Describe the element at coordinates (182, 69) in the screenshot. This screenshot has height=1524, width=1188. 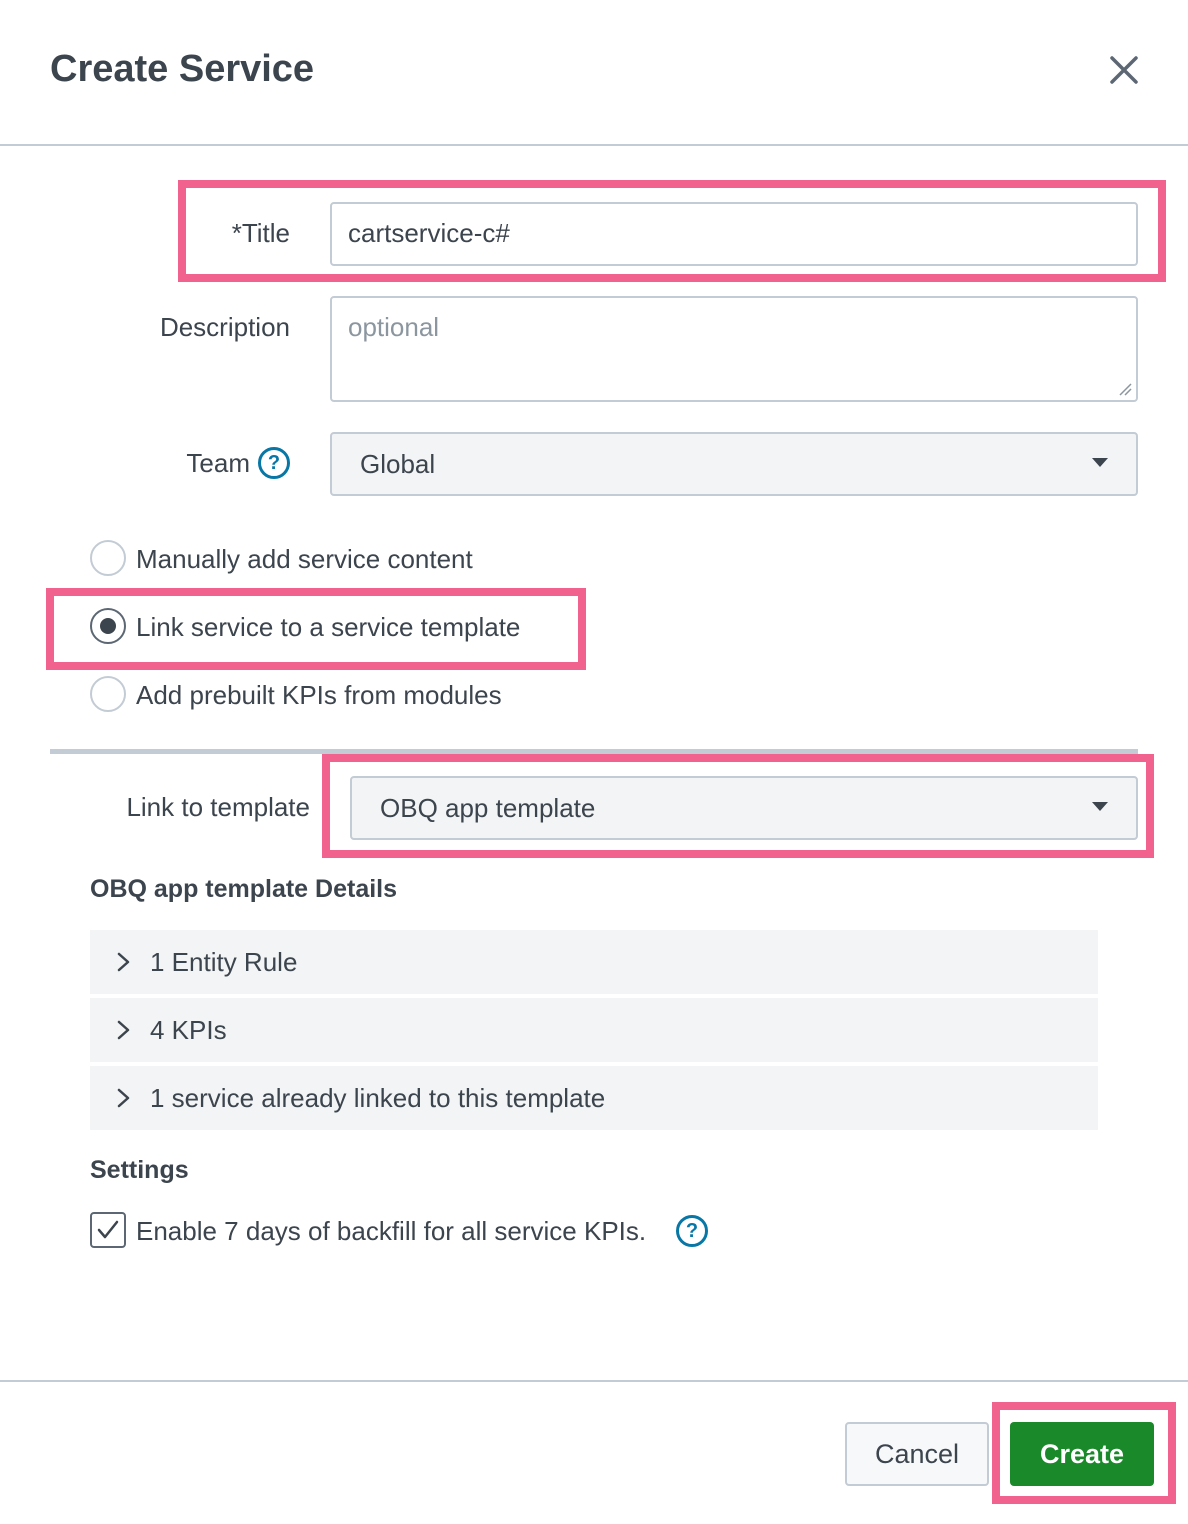
I see `modal-title: Create Service` at that location.